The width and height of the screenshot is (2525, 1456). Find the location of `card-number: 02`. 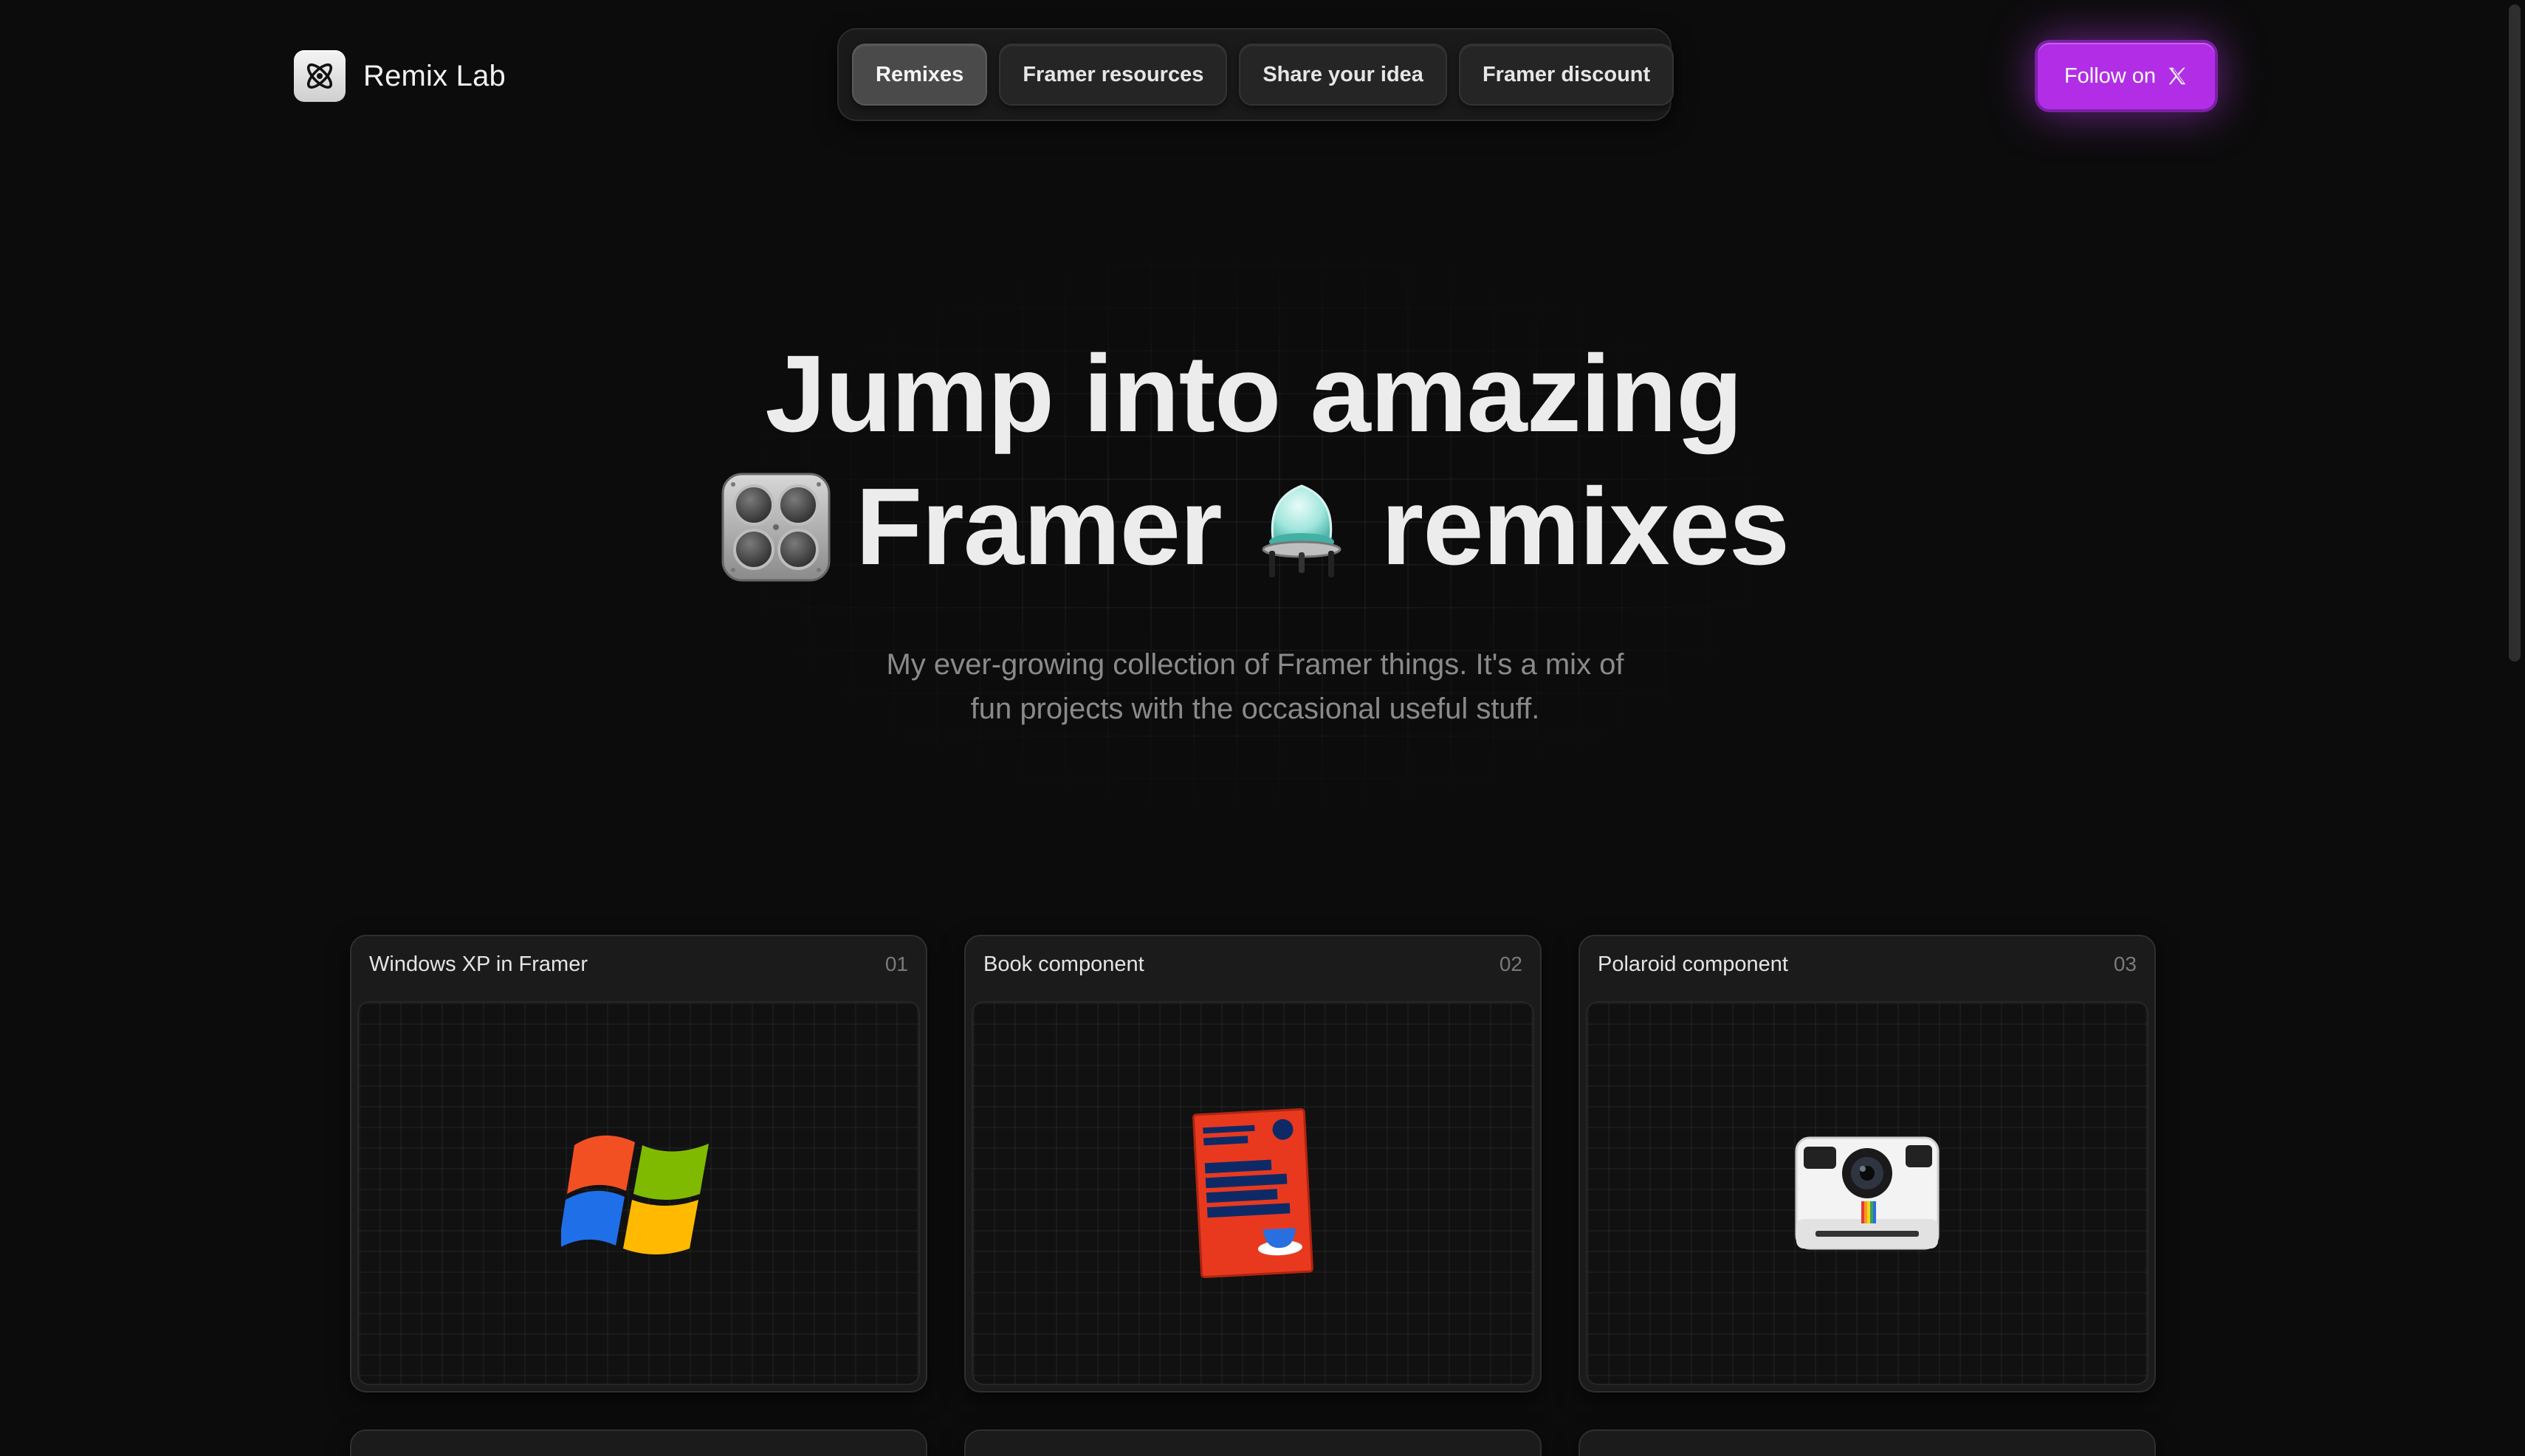

card-number: 02 is located at coordinates (1511, 964).